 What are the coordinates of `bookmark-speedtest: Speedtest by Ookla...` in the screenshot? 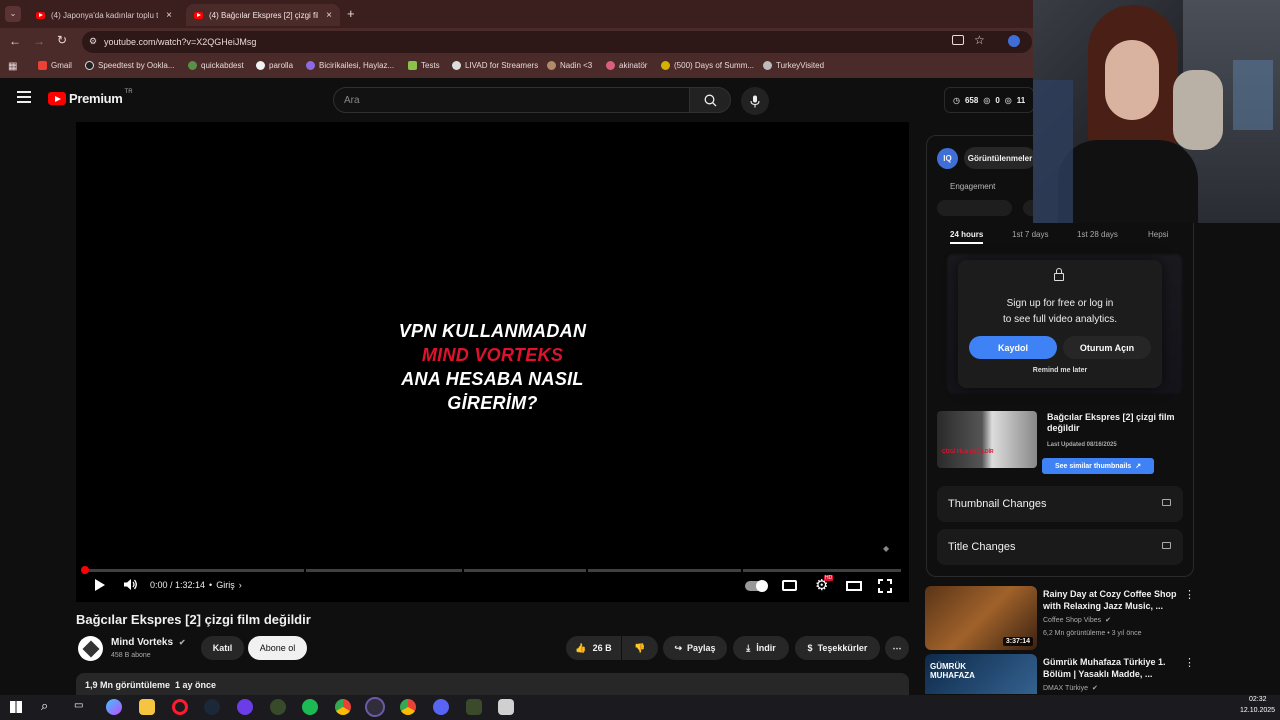 It's located at (130, 65).